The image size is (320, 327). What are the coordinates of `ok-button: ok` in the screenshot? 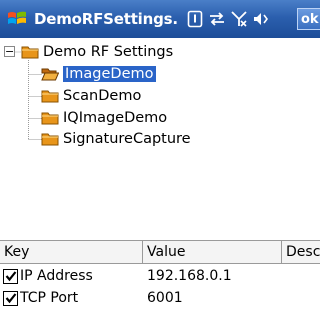 It's located at (308, 19).